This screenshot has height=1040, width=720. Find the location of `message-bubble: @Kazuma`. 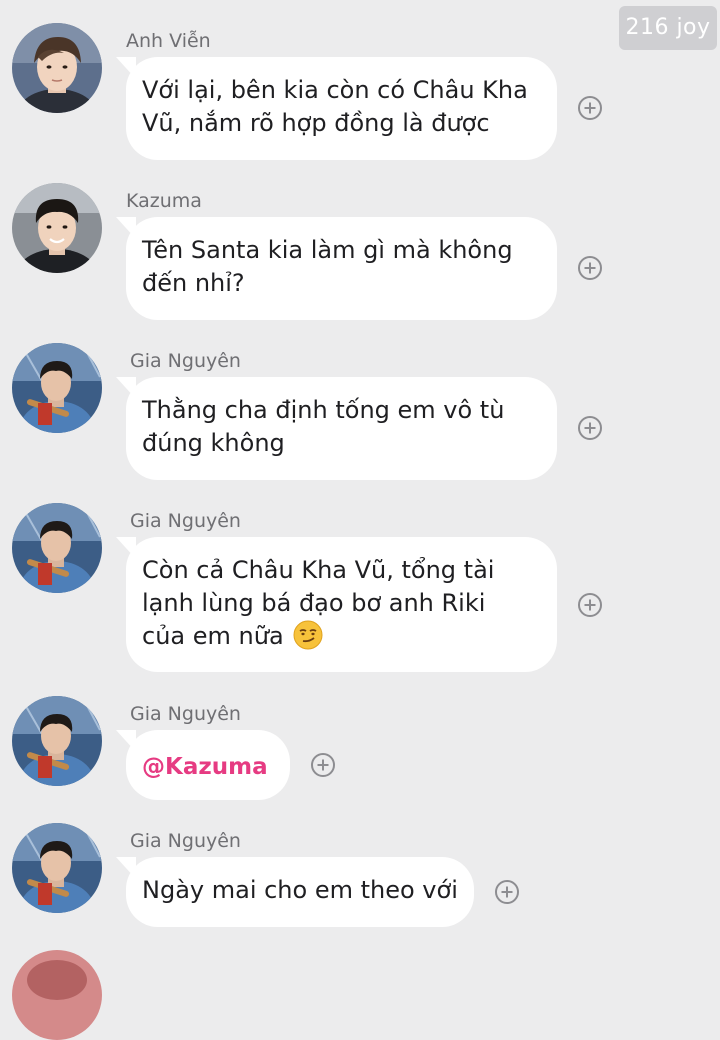

message-bubble: @Kazuma is located at coordinates (203, 765).